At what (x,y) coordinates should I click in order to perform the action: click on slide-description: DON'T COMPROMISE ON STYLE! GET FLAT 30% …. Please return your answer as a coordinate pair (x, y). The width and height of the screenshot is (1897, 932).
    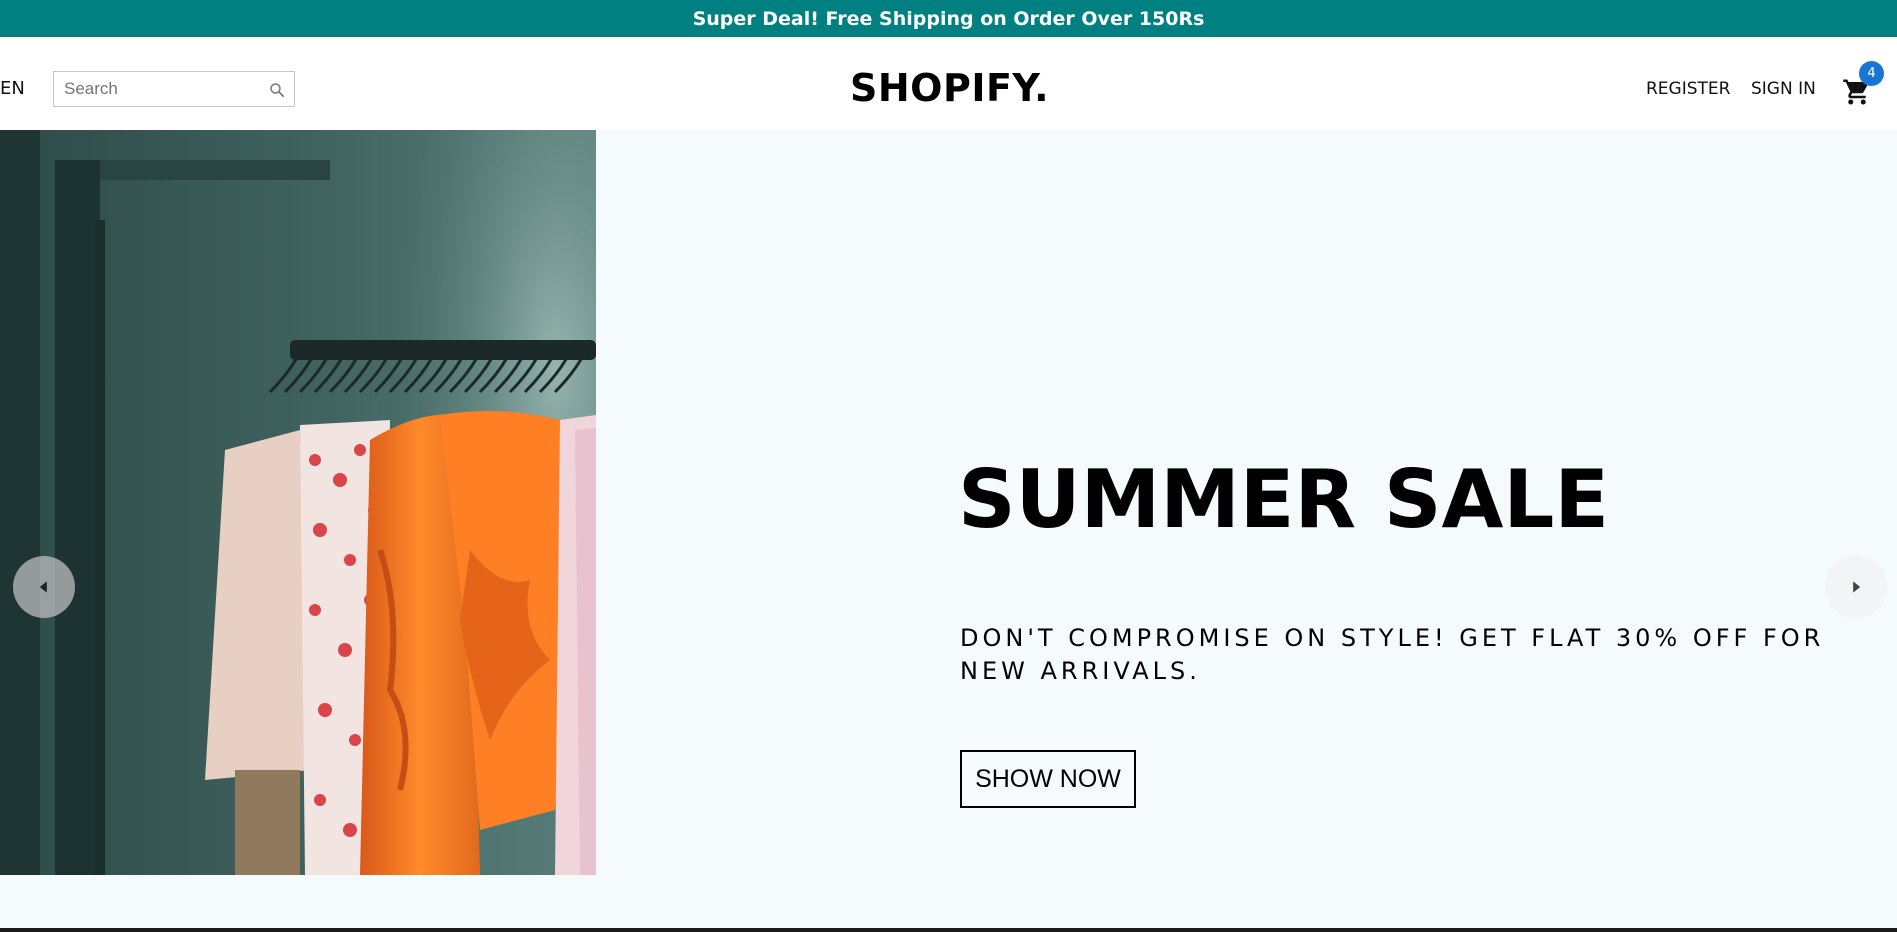
    Looking at the image, I should click on (1392, 654).